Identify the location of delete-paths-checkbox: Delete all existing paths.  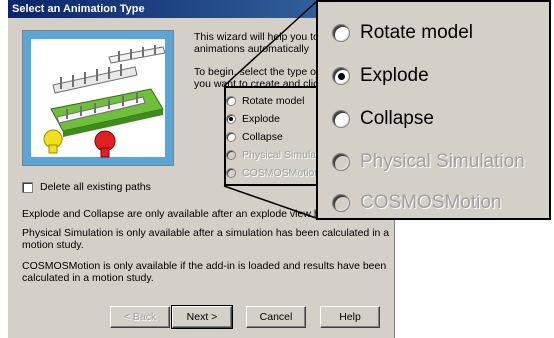
(86, 187).